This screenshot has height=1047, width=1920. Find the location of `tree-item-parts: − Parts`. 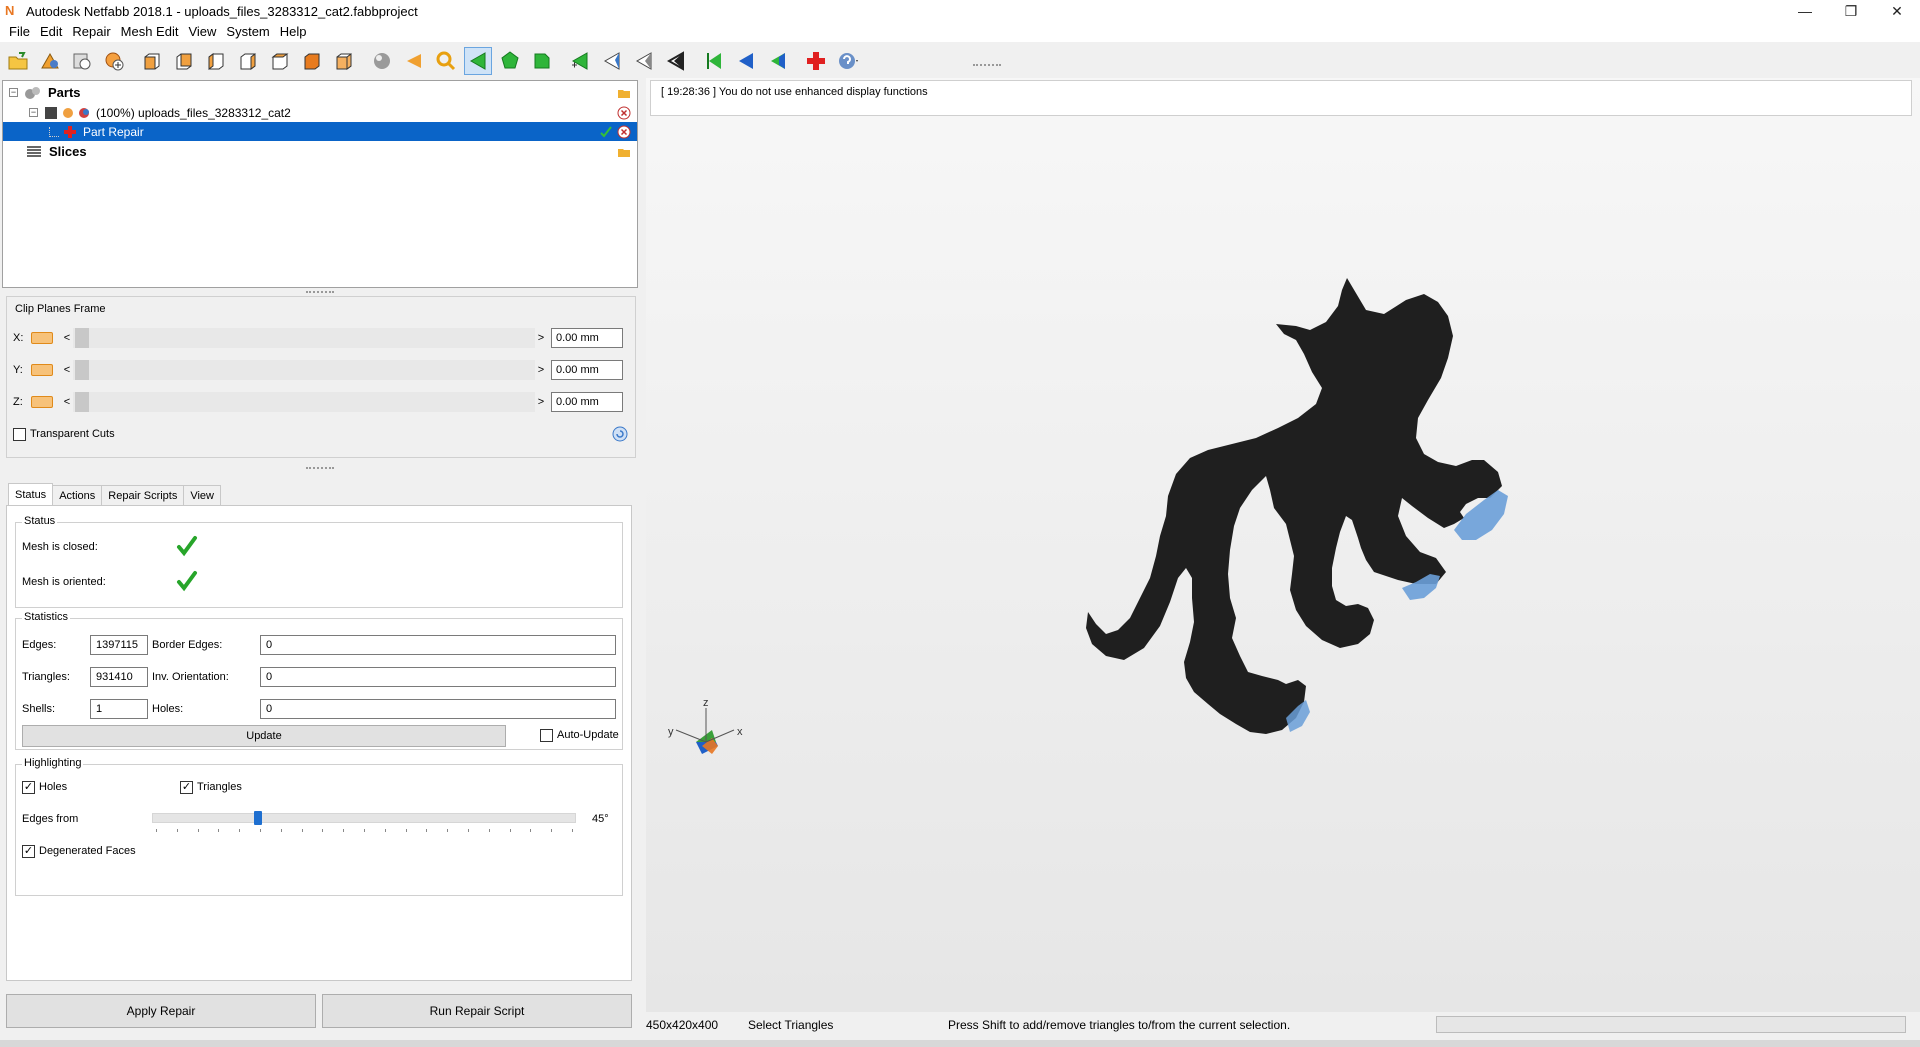

tree-item-parts: − Parts is located at coordinates (320, 92).